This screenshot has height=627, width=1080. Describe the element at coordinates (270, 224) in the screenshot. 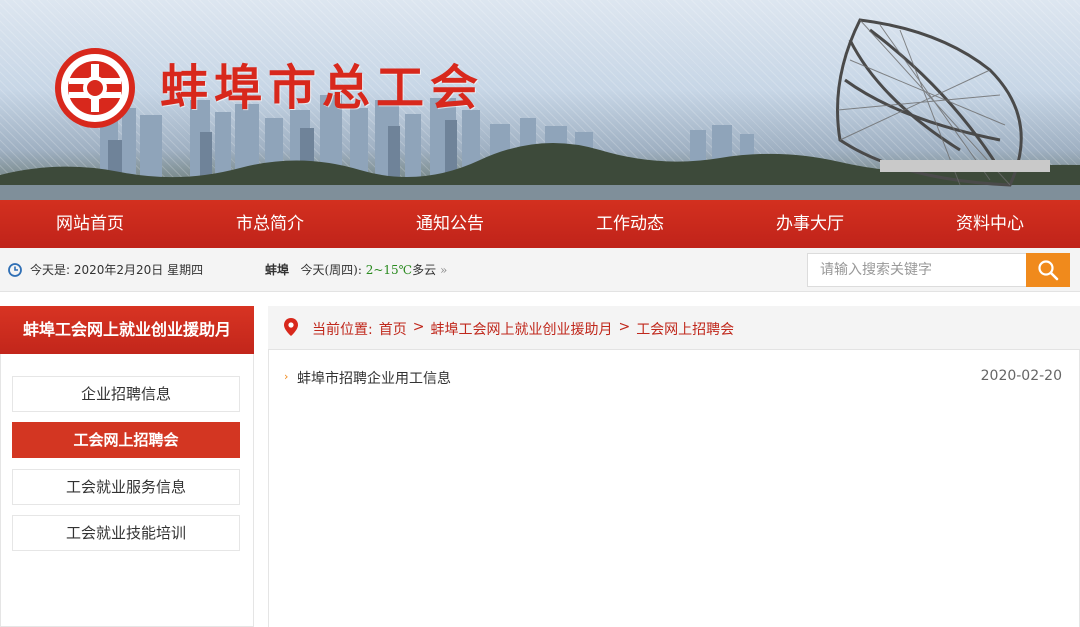

I see `nav-about: 市总简介` at that location.